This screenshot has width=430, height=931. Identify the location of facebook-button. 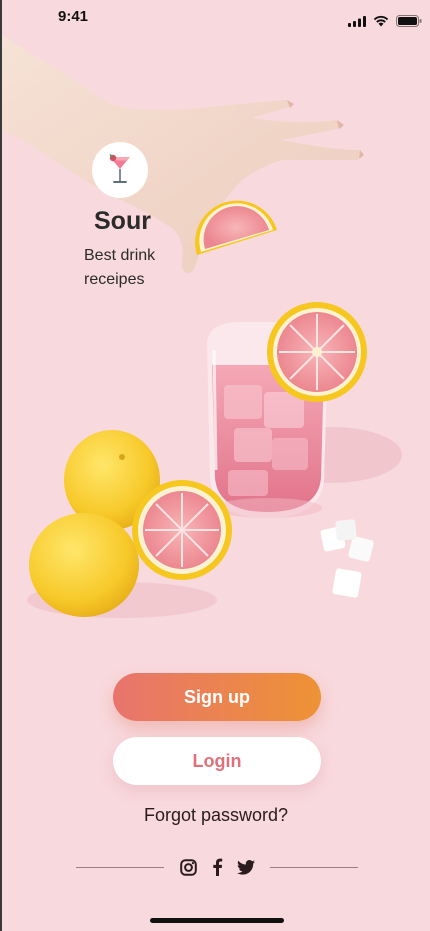
(217, 867).